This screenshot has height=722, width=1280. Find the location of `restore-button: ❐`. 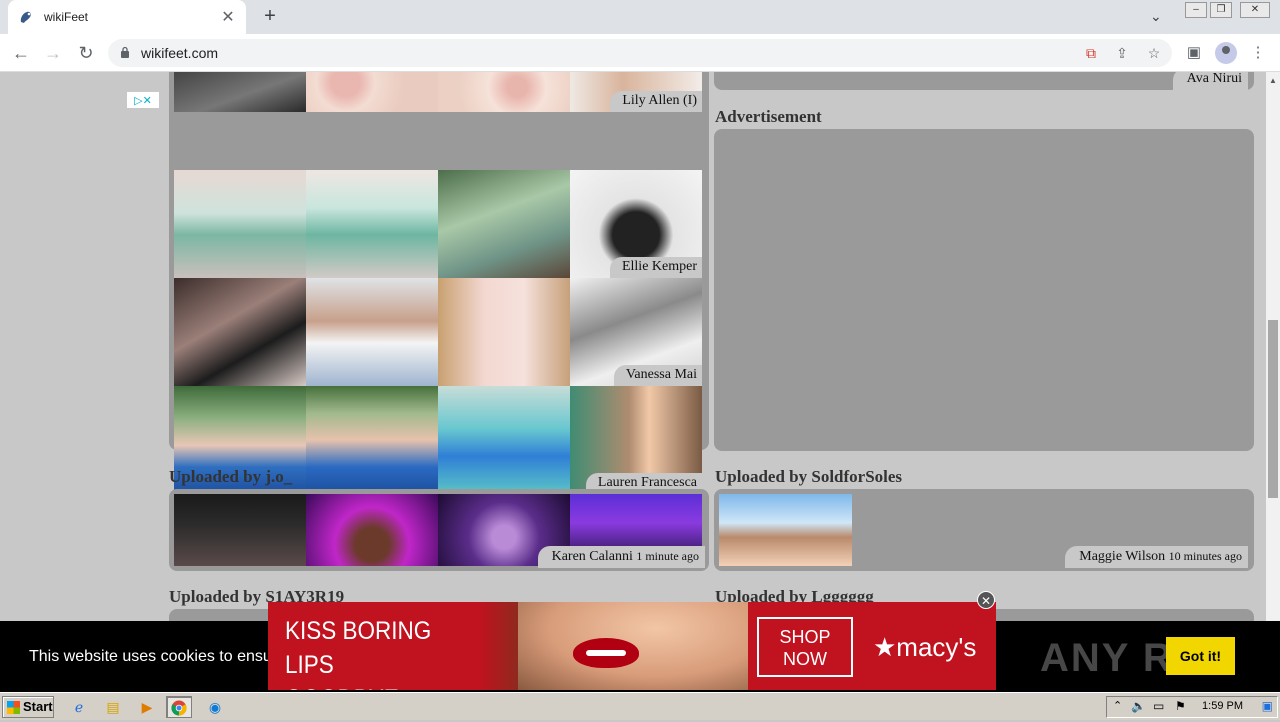

restore-button: ❐ is located at coordinates (1221, 10).